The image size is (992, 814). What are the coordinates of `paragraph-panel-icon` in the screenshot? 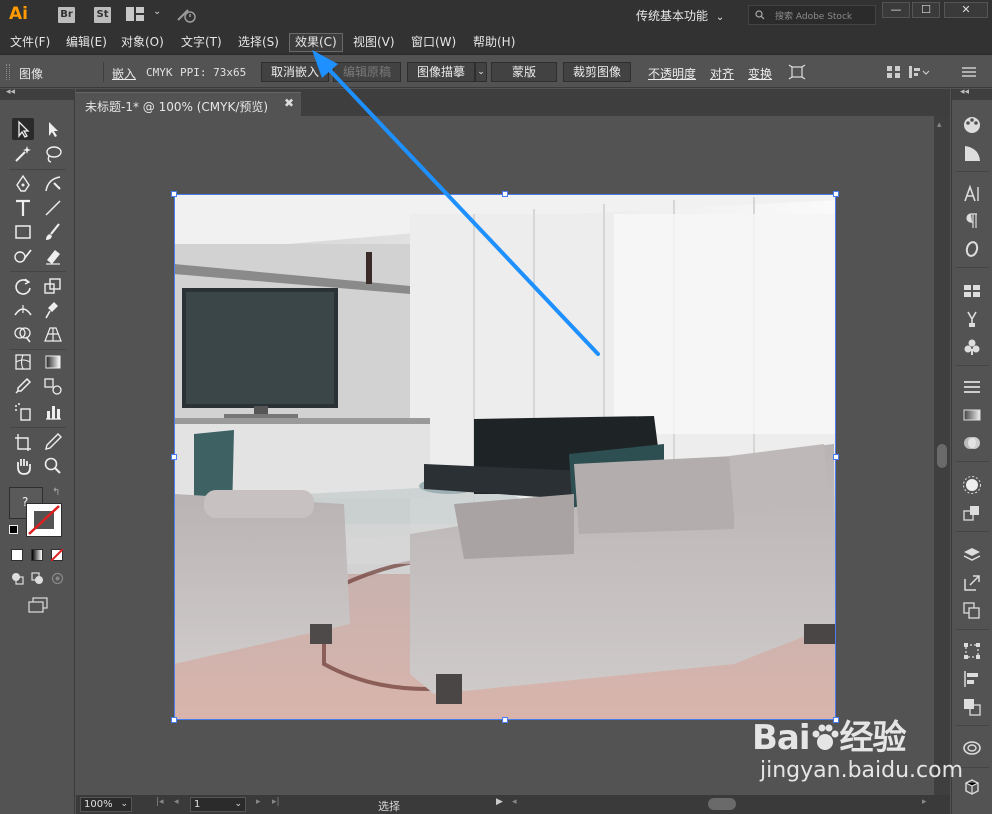 It's located at (972, 221).